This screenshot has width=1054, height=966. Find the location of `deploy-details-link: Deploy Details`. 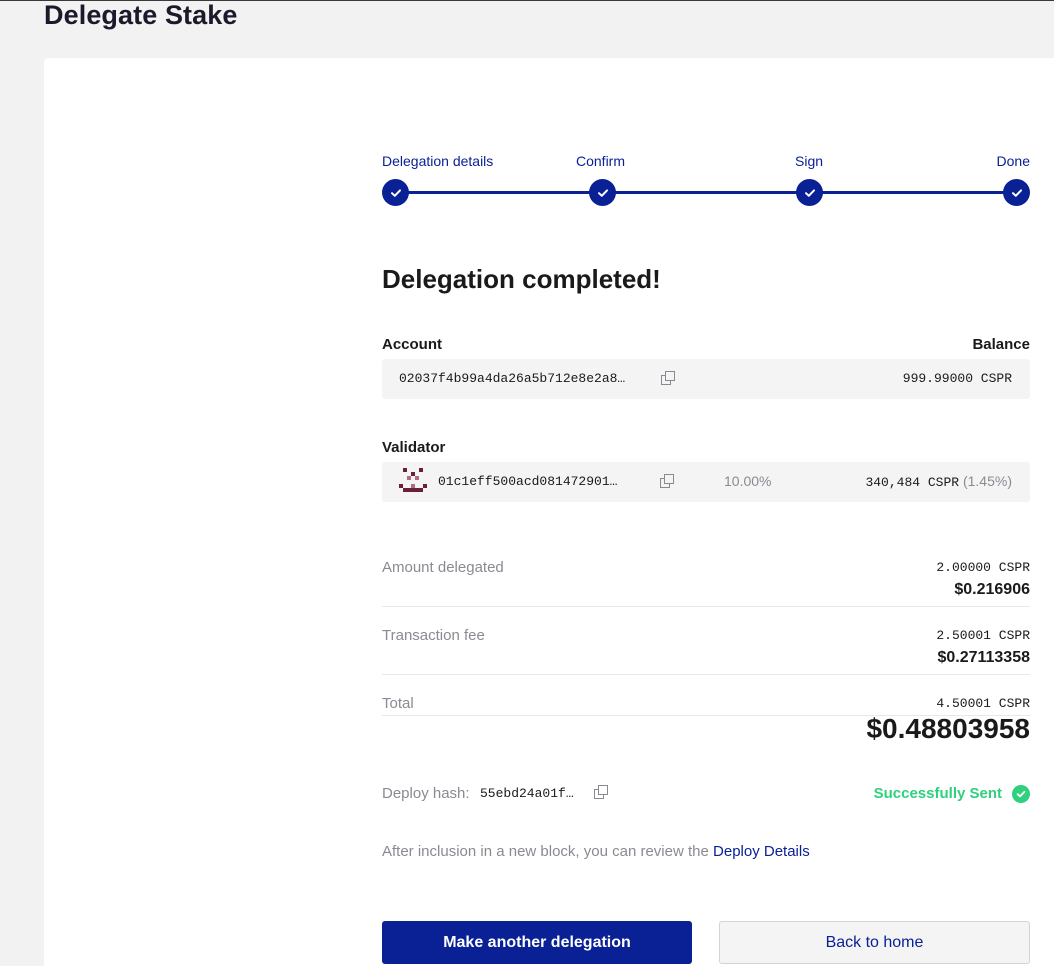

deploy-details-link: Deploy Details is located at coordinates (761, 851).